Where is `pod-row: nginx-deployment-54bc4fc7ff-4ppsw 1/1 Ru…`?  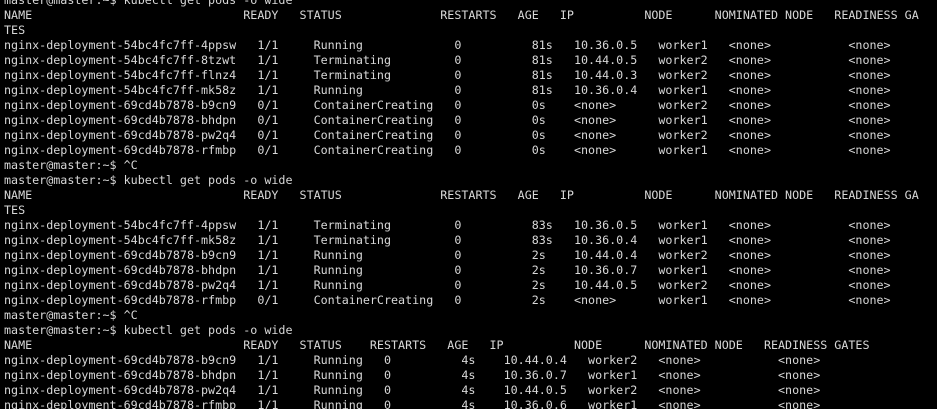
pod-row: nginx-deployment-54bc4fc7ff-4ppsw 1/1 Ru… is located at coordinates (447, 45).